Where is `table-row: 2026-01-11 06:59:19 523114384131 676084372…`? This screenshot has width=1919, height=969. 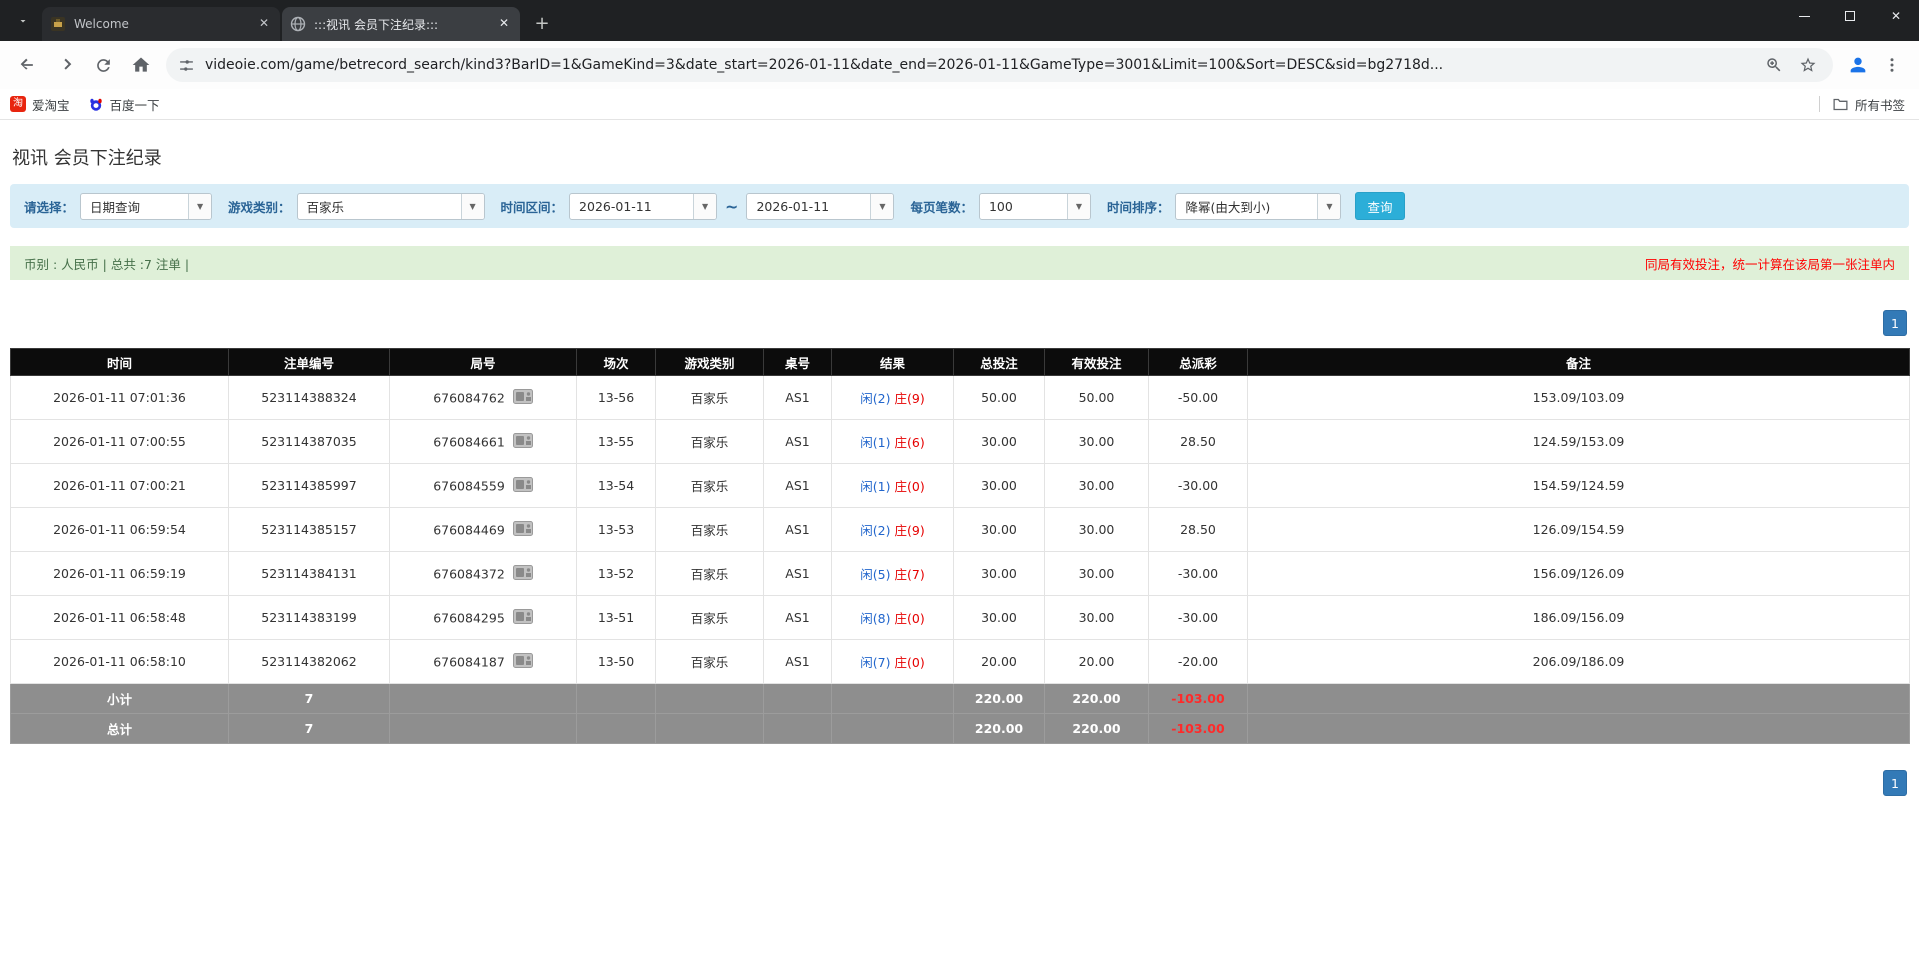 table-row: 2026-01-11 06:59:19 523114384131 676084372… is located at coordinates (960, 573).